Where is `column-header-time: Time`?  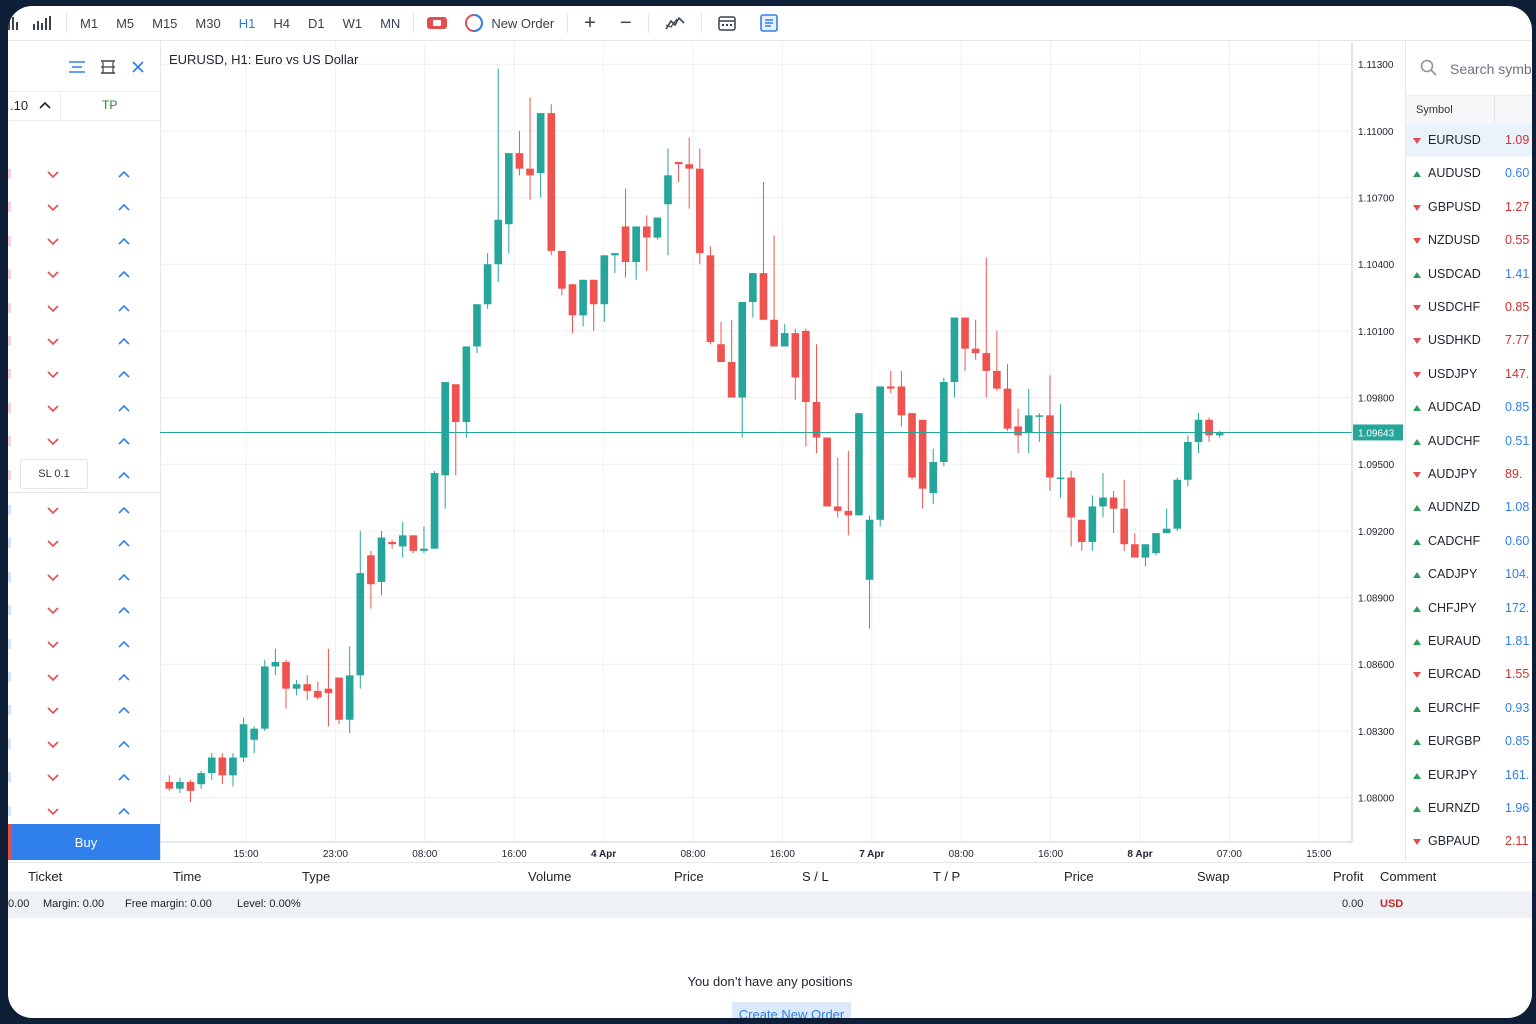 column-header-time: Time is located at coordinates (187, 876).